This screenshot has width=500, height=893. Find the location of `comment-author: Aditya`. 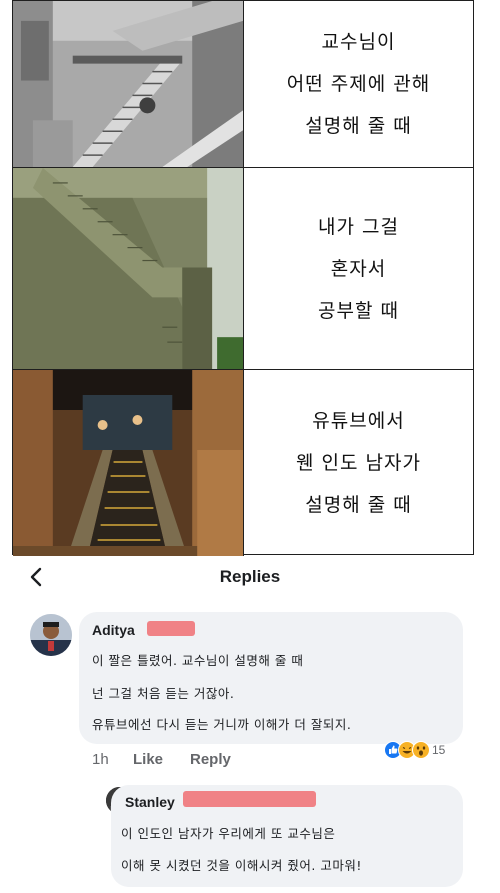

comment-author: Aditya is located at coordinates (113, 630).